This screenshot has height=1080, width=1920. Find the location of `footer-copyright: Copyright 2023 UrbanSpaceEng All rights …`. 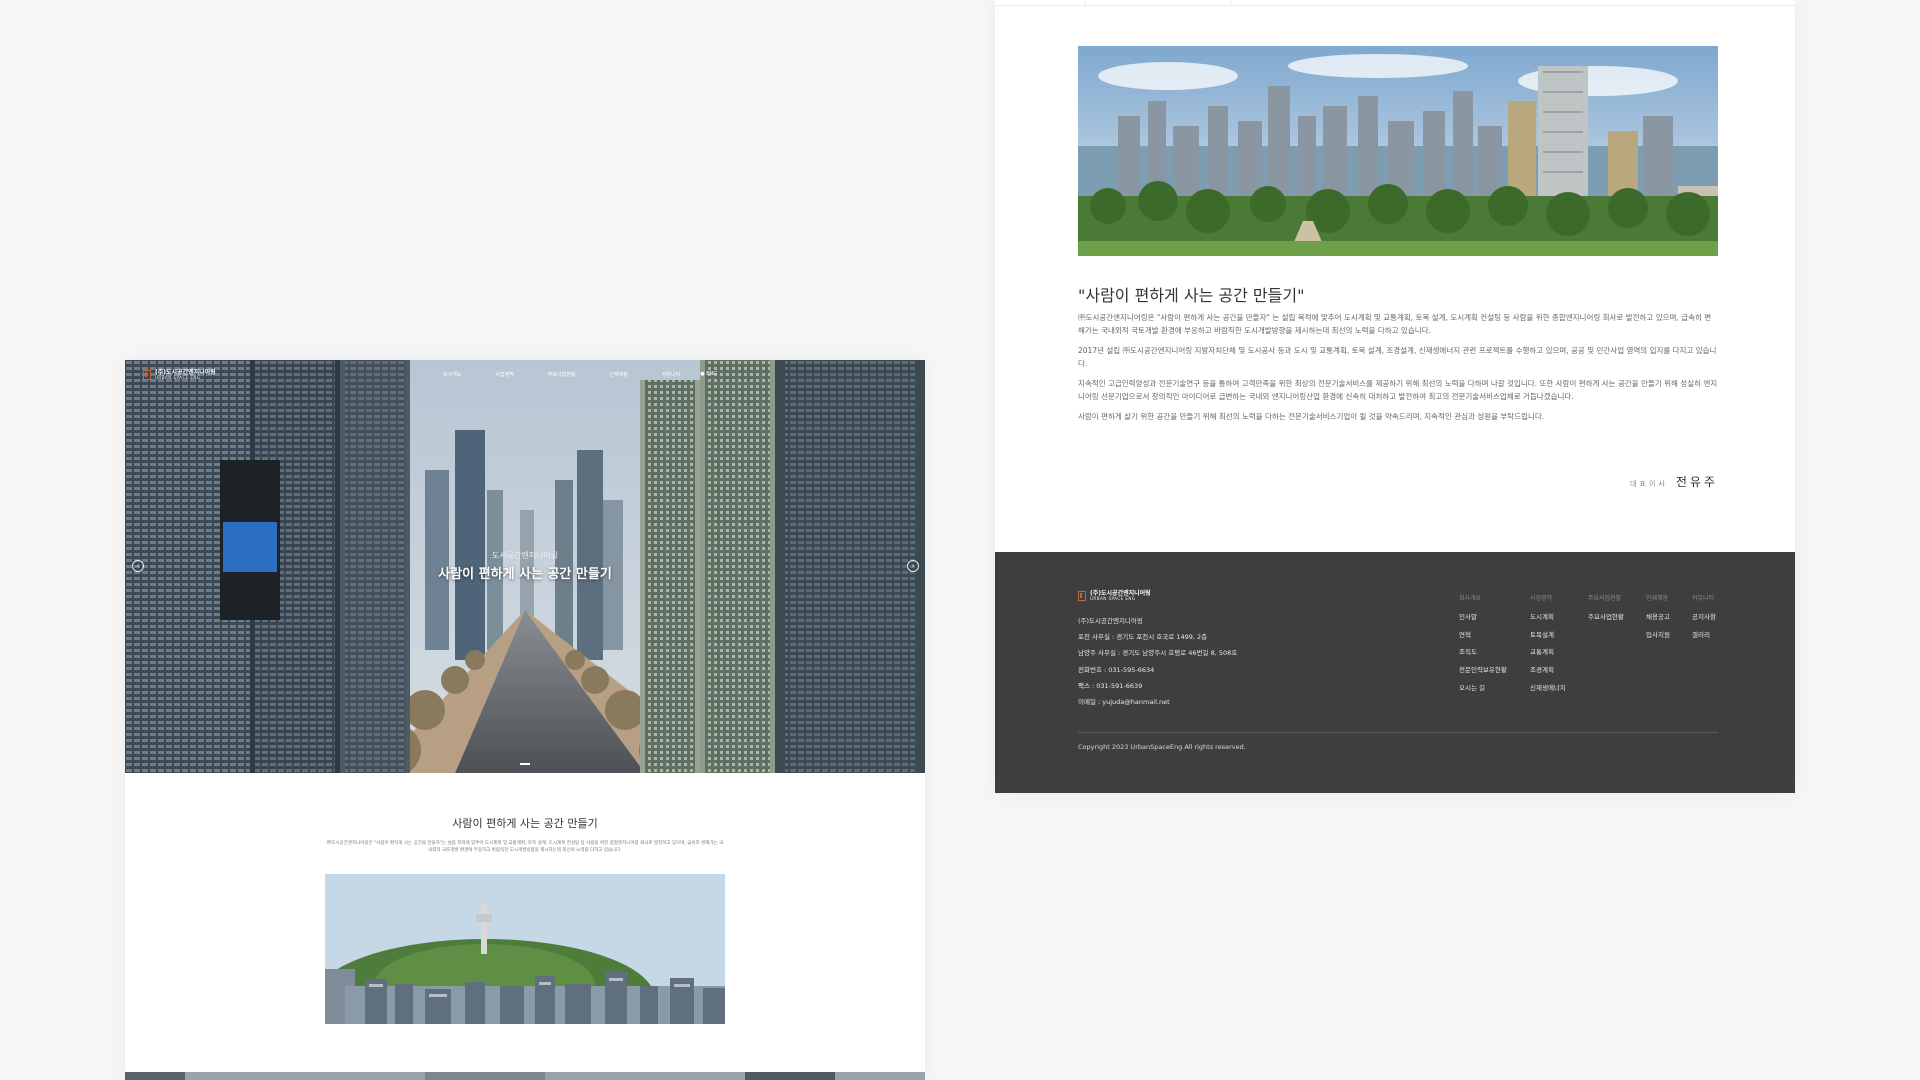

footer-copyright: Copyright 2023 UrbanSpaceEng All rights … is located at coordinates (1162, 747).